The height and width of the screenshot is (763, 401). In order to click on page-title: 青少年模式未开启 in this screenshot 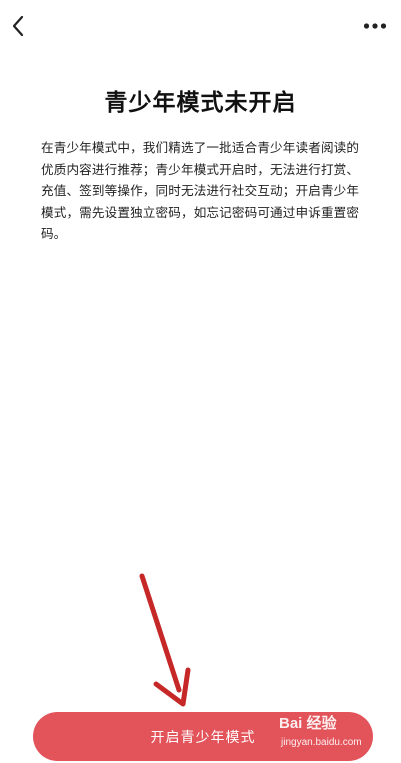, I will do `click(200, 103)`.